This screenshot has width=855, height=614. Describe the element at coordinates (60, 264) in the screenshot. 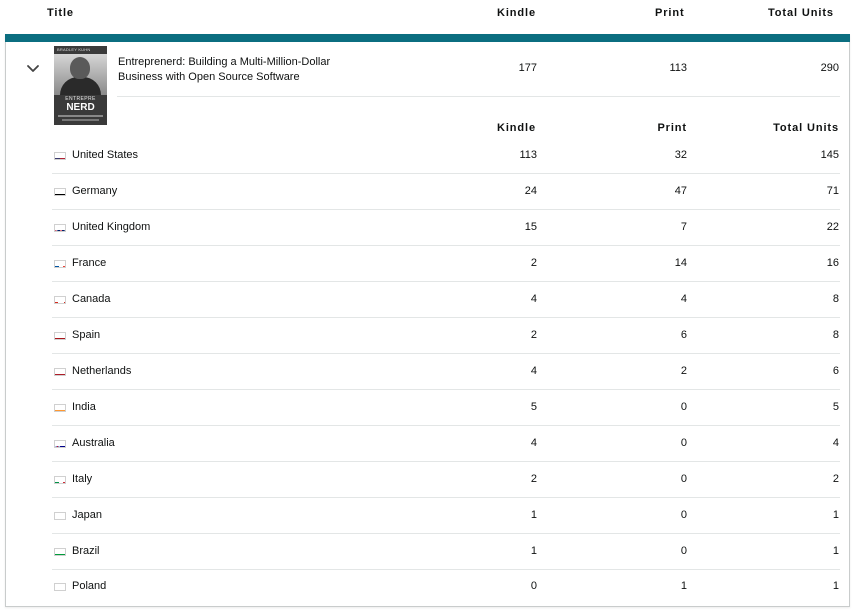

I see `fr-flag-icon` at that location.